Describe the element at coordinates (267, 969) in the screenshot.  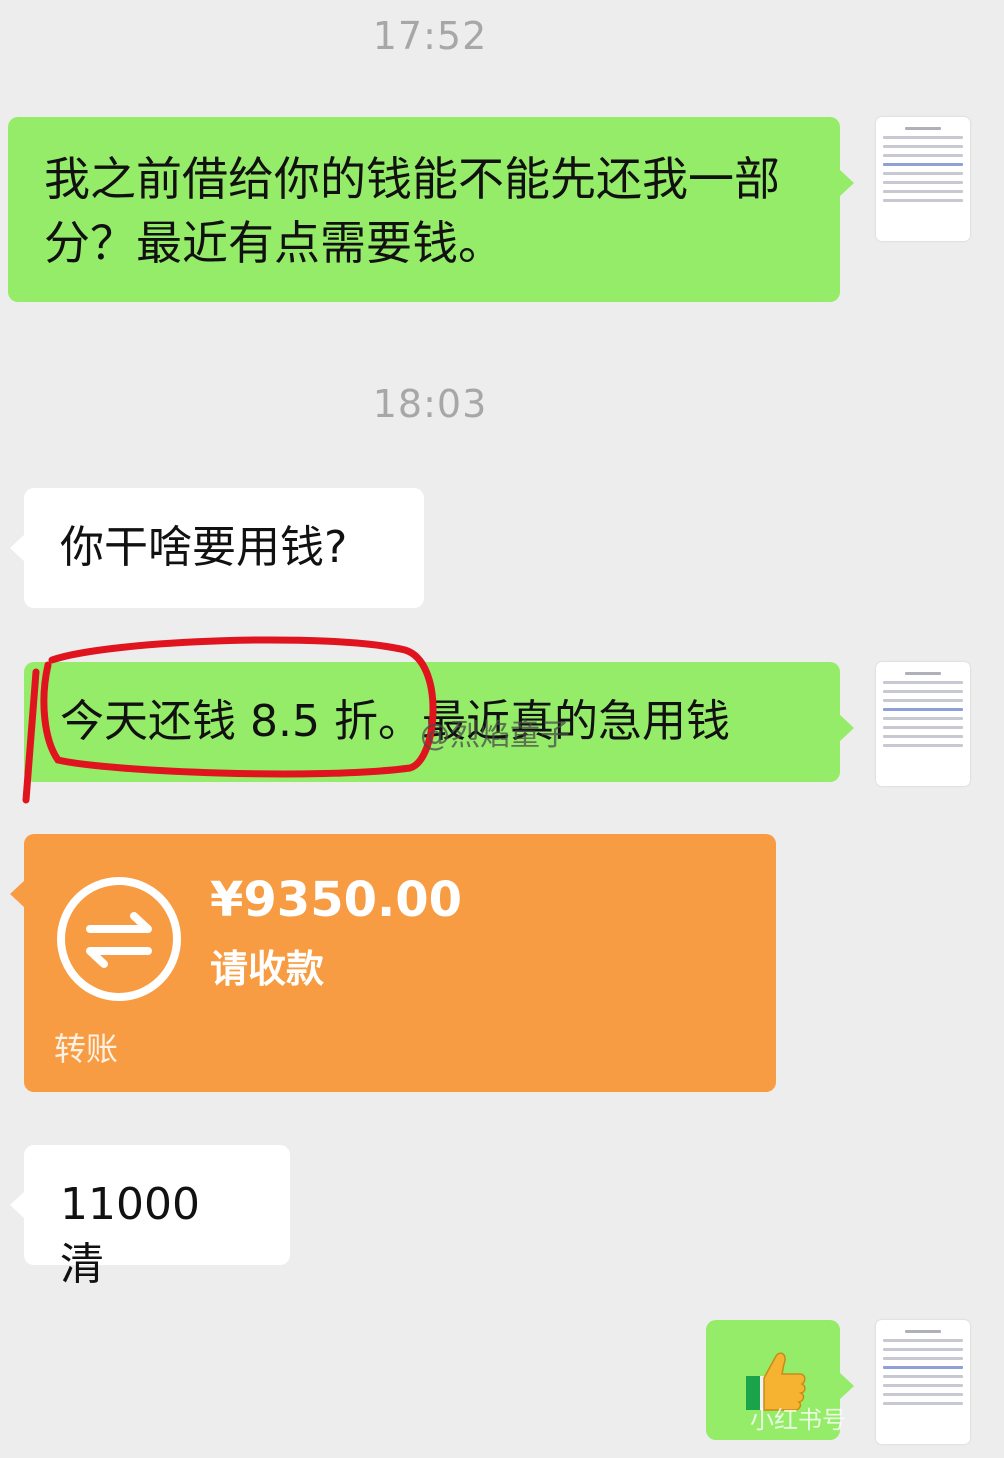
I see `transfer-status: 请收款` at that location.